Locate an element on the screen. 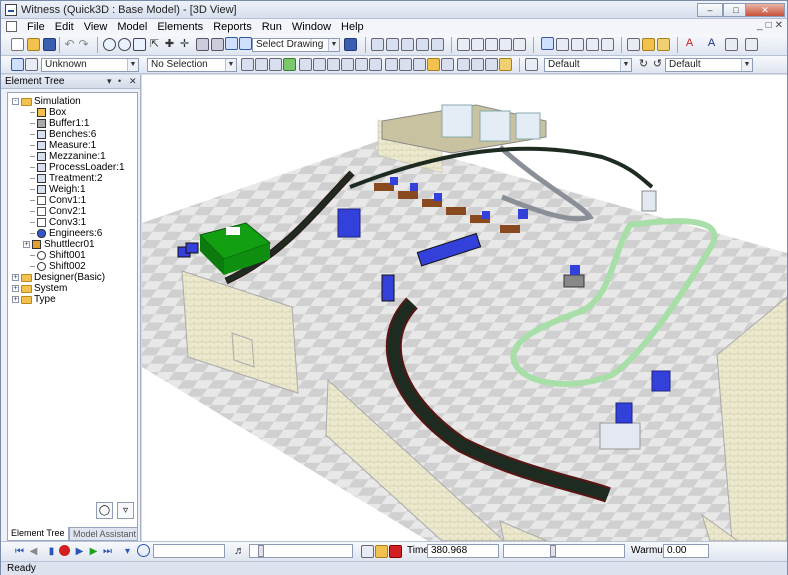 The height and width of the screenshot is (575, 788). report-icon is located at coordinates (463, 44).